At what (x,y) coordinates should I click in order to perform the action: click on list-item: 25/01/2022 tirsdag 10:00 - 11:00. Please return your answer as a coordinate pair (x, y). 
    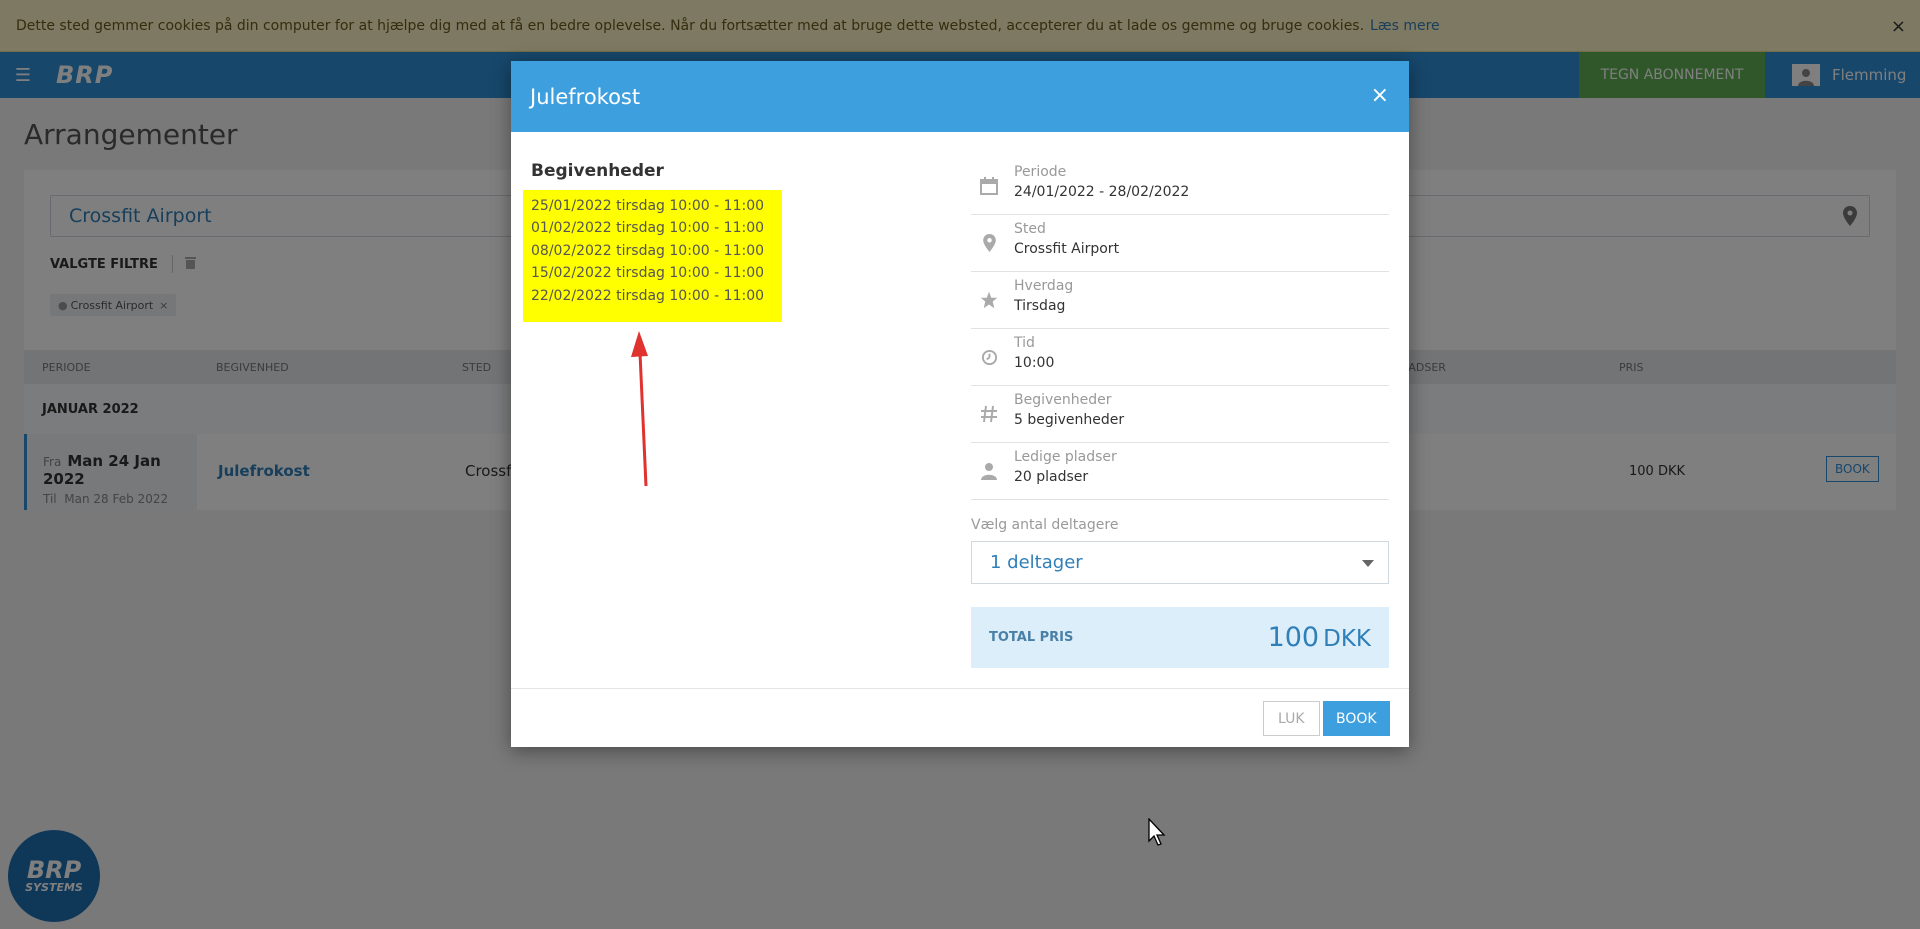
    Looking at the image, I should click on (648, 206).